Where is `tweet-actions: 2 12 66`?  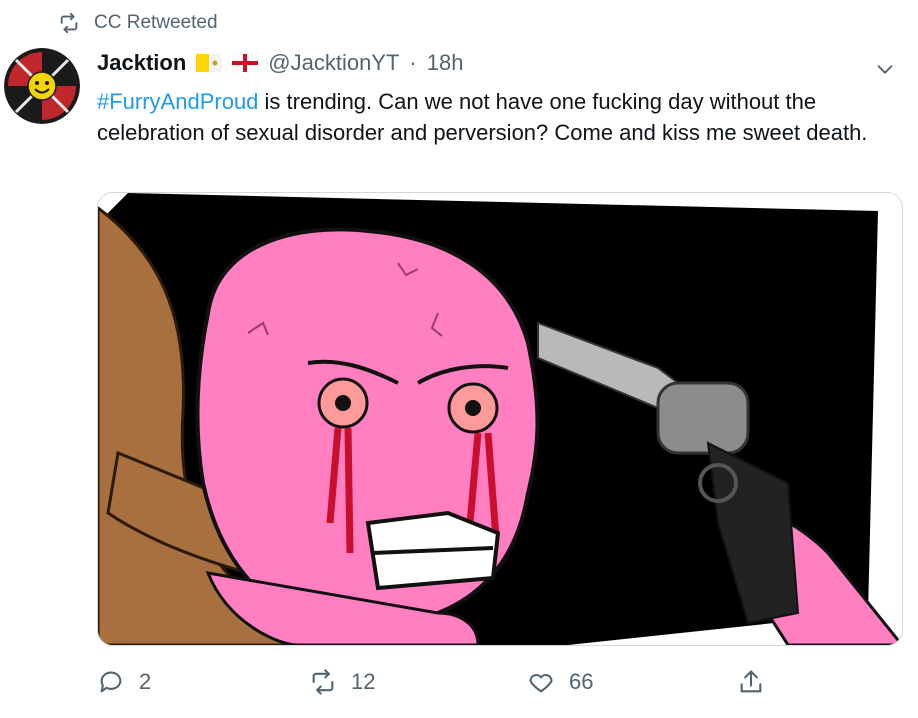
tweet-actions: 2 12 66 is located at coordinates (447, 685).